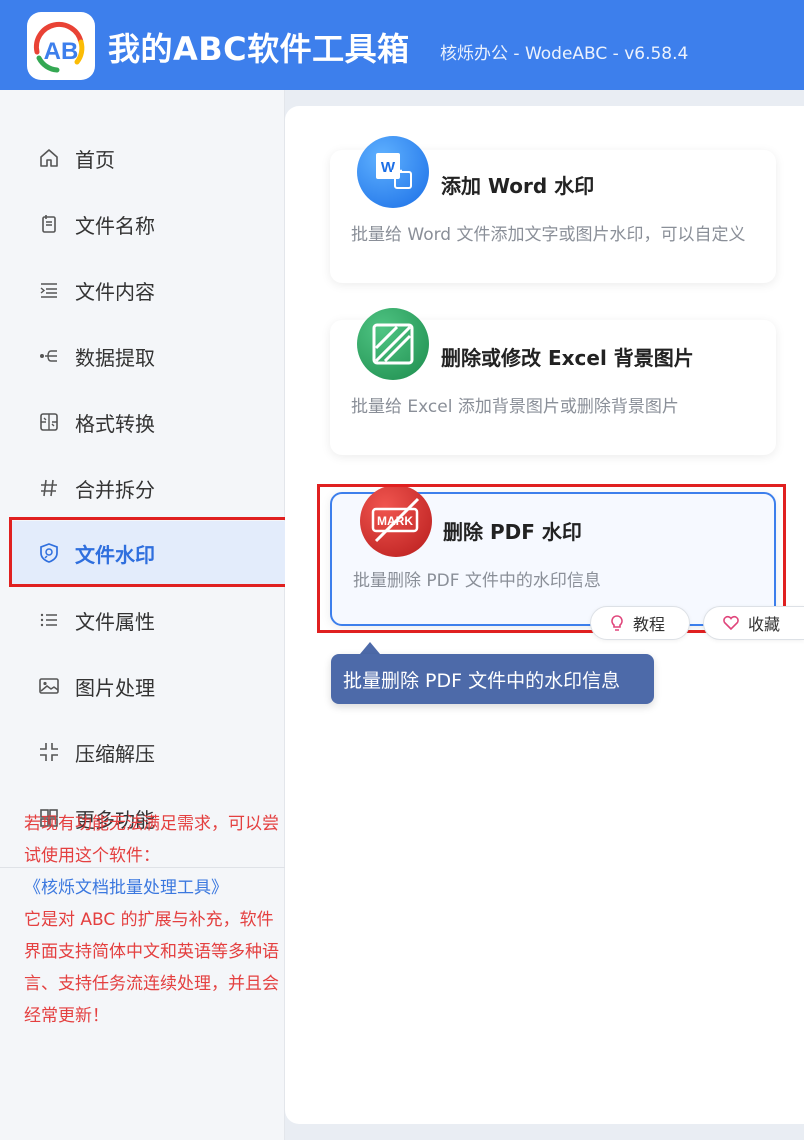  Describe the element at coordinates (370, 648) in the screenshot. I see `tooltip-arrow` at that location.